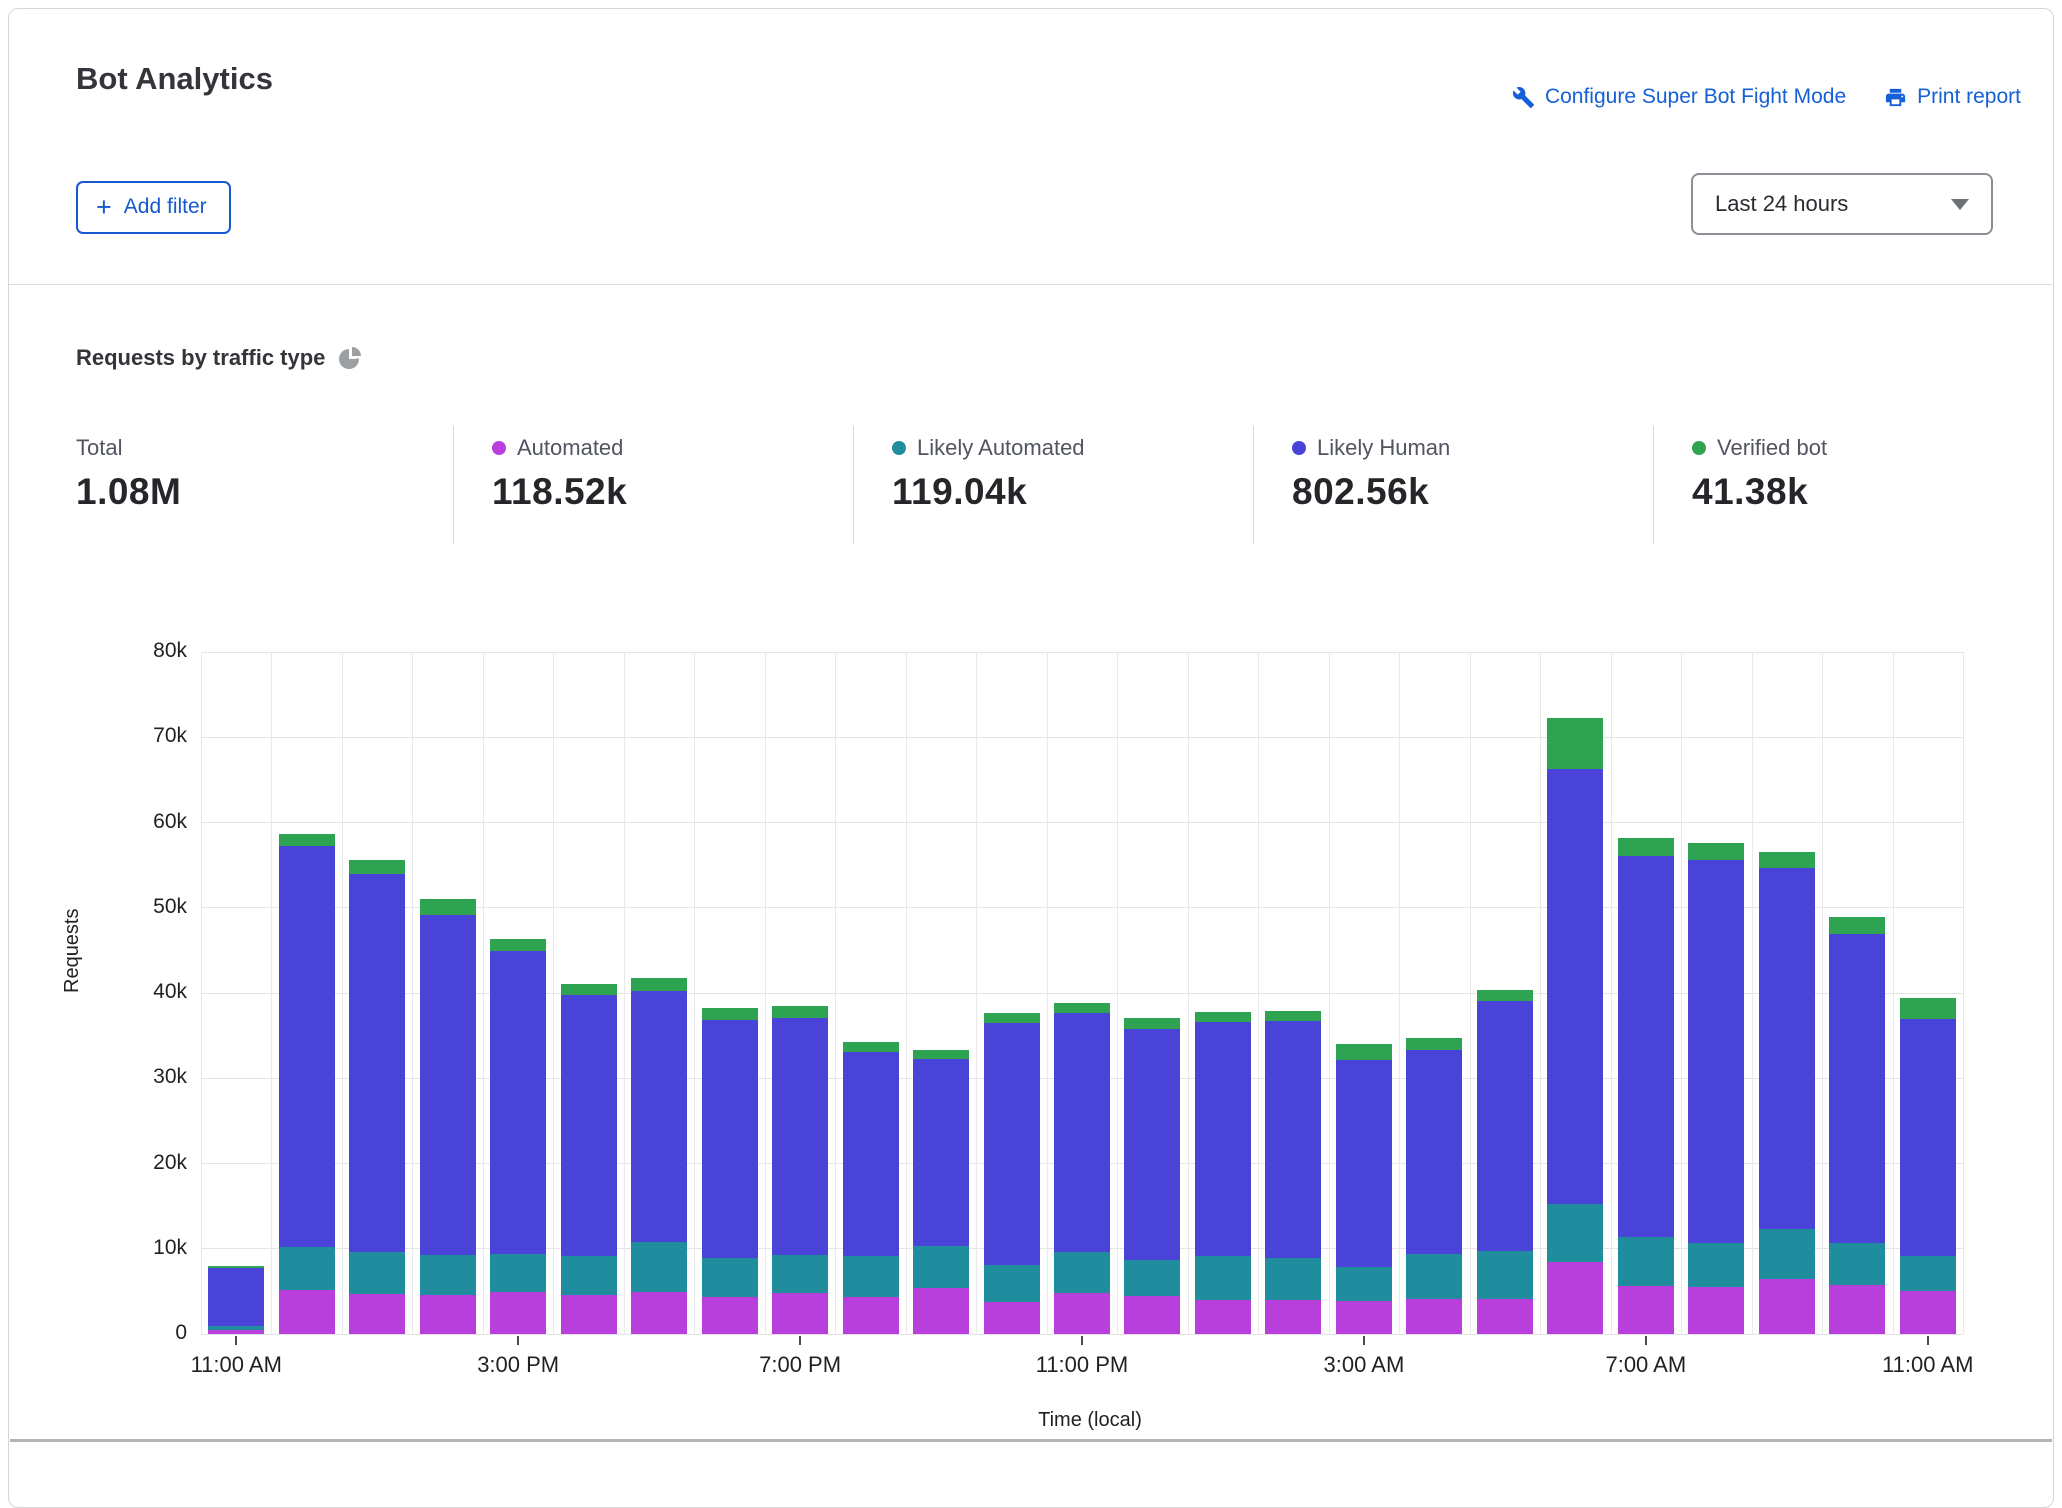  What do you see at coordinates (1575, 993) in the screenshot?
I see `bar-6-00-am` at bounding box center [1575, 993].